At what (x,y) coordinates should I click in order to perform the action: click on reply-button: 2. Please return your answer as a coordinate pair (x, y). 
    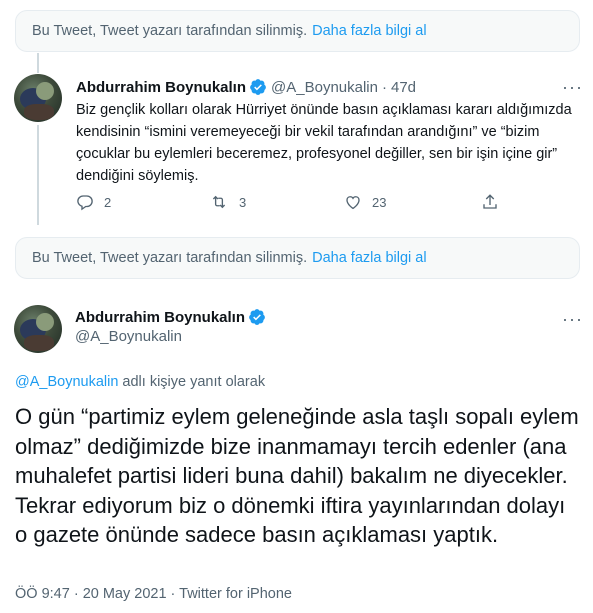
    Looking at the image, I should click on (93, 202).